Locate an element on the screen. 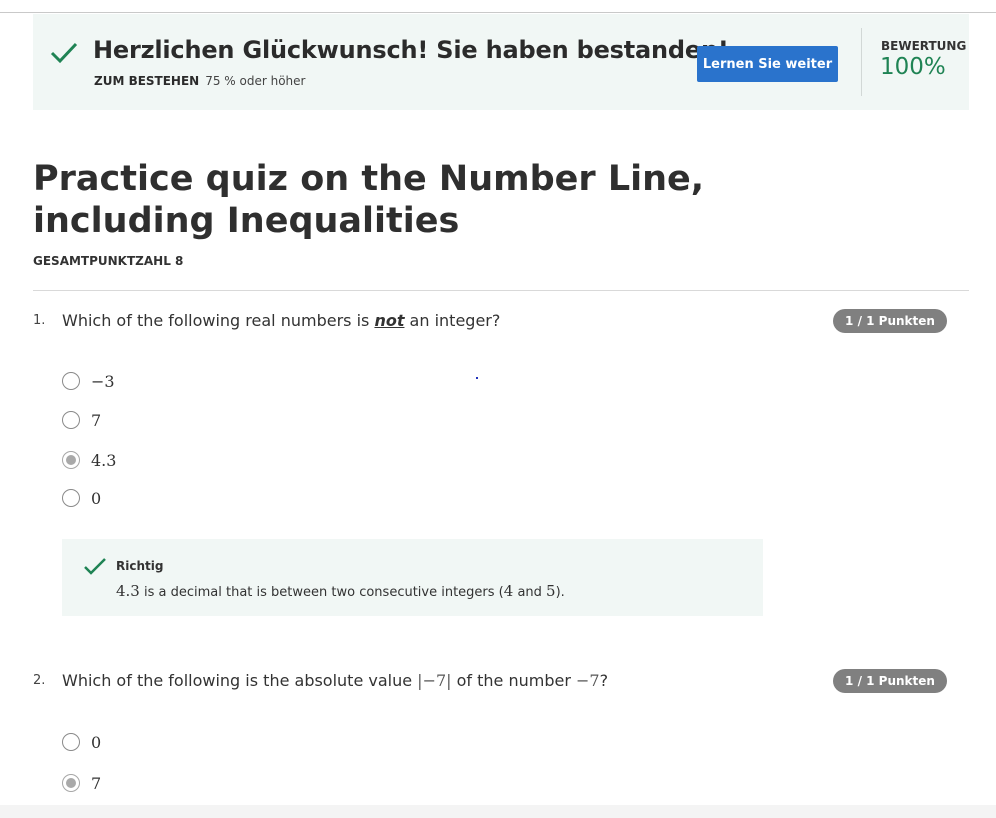 Image resolution: width=996 pixels, height=818 pixels. grade-value: 100% is located at coordinates (913, 67).